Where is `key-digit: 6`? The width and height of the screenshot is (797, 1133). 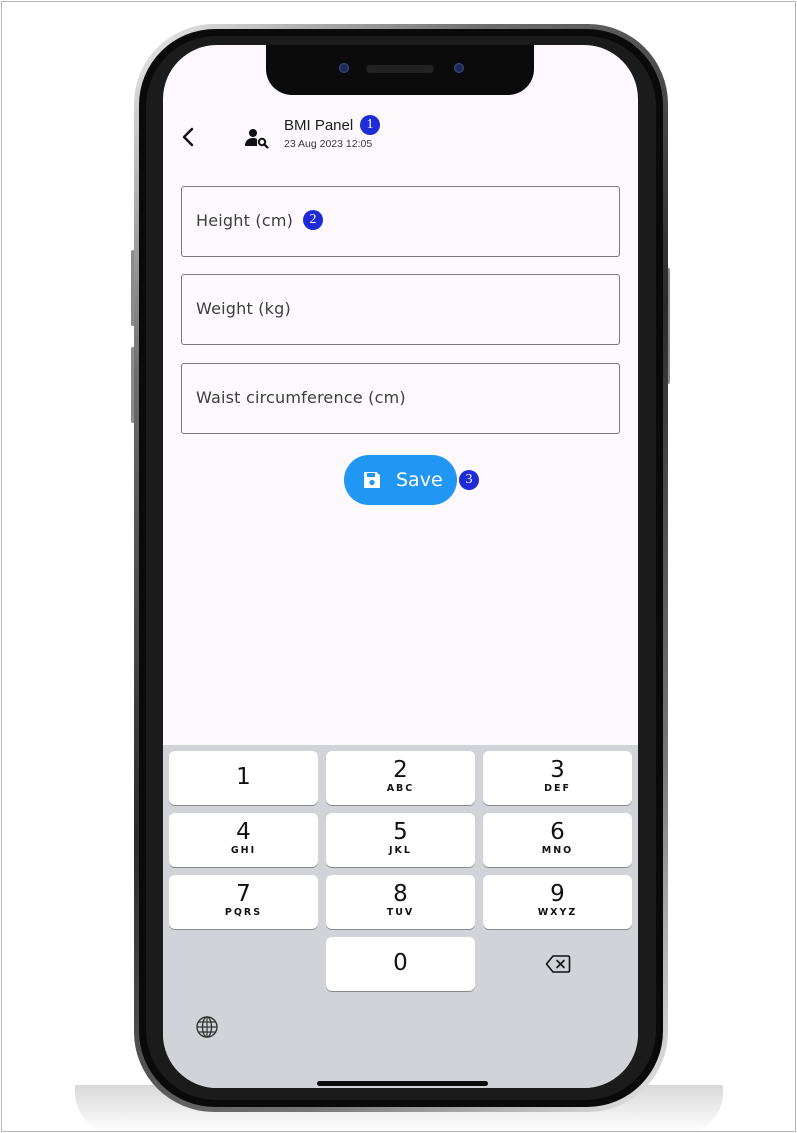
key-digit: 6 is located at coordinates (557, 832).